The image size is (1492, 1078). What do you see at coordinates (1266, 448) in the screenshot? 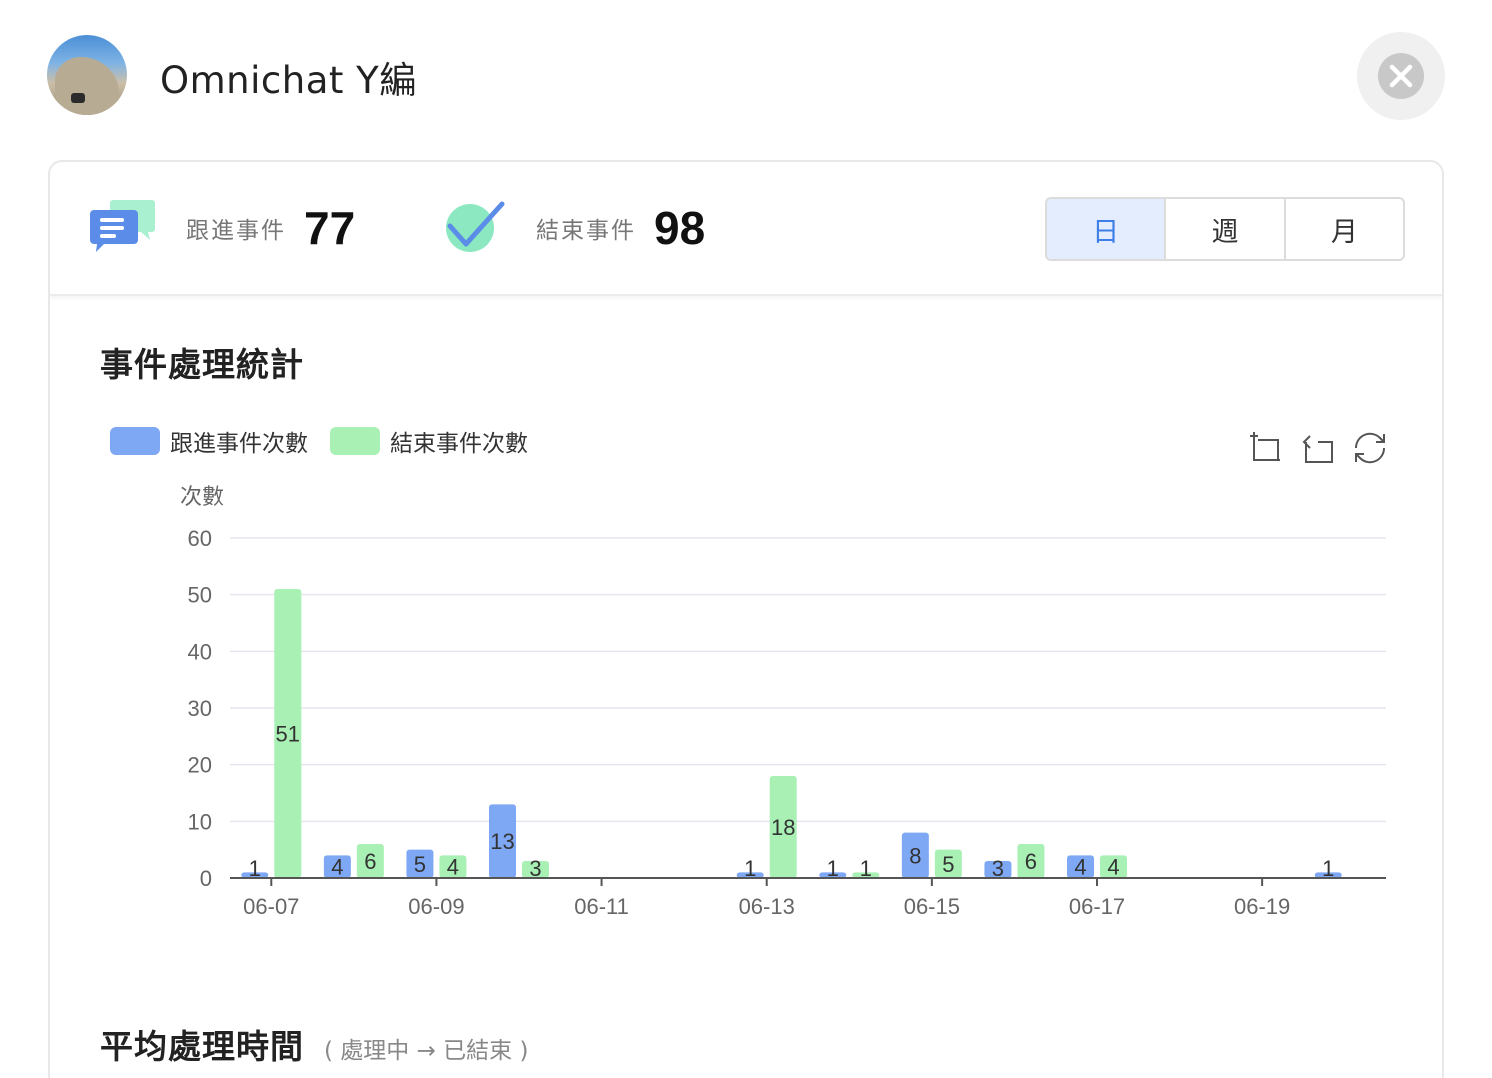
I see `zoom-select-icon` at bounding box center [1266, 448].